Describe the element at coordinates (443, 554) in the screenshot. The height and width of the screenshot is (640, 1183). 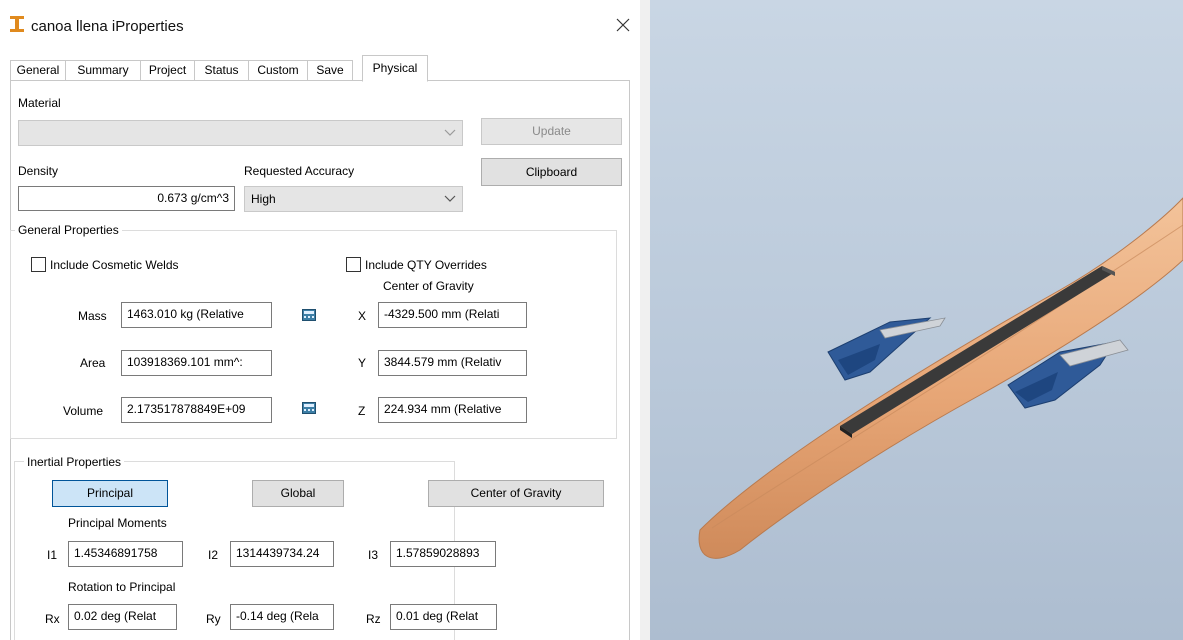
I see `i3-field: 1.57859028893` at that location.